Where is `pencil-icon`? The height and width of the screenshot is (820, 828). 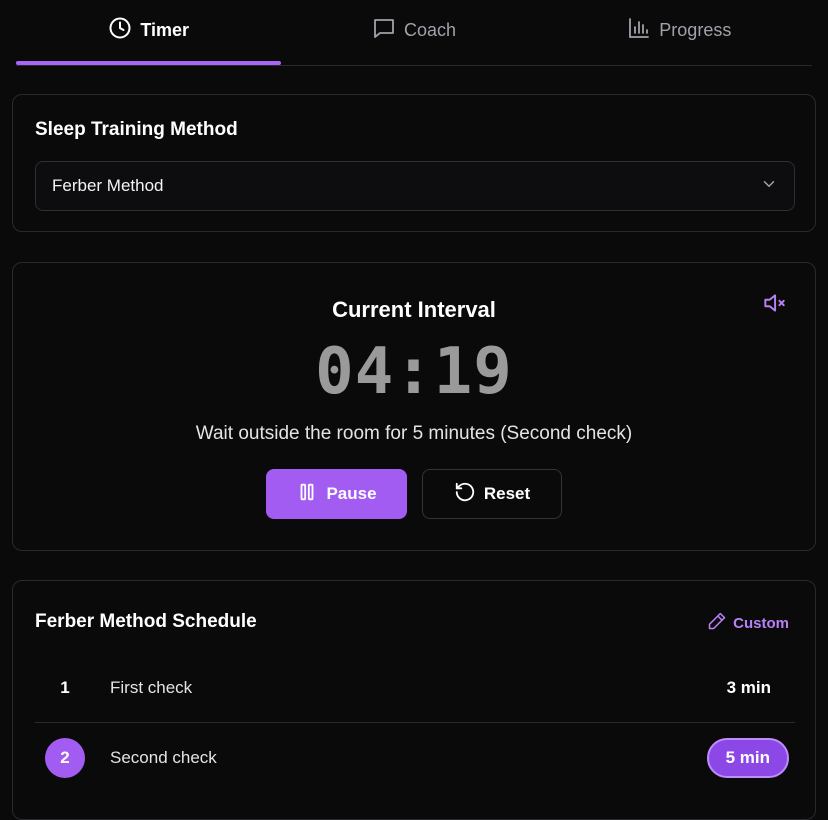
pencil-icon is located at coordinates (717, 623).